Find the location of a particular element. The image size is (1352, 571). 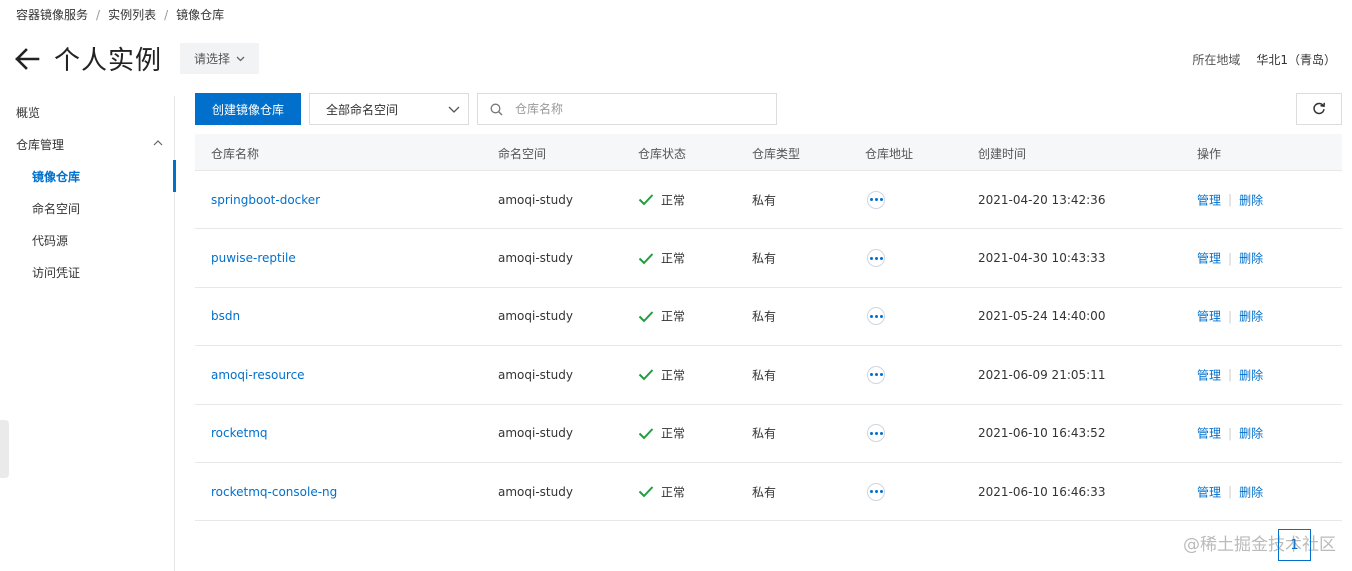

back-arrow-icon is located at coordinates (27, 59).